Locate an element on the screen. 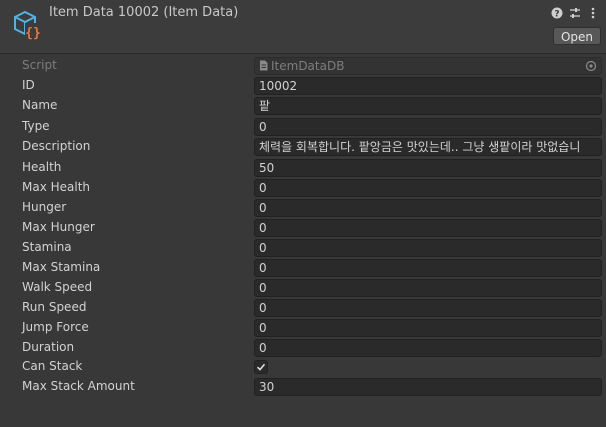 This screenshot has height=427, width=606. inspector-footer is located at coordinates (303, 414).